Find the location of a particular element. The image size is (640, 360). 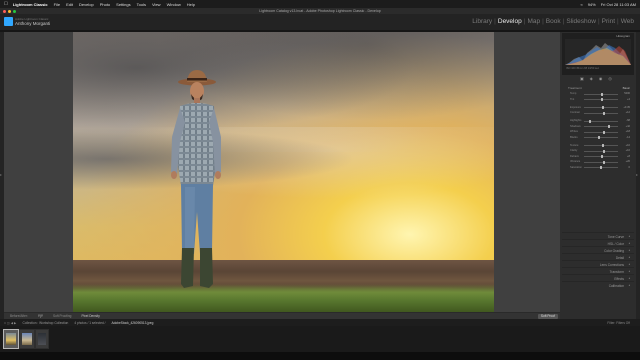

histogram-panel: Histogram ISO 100 35mm f/8 1/250 sec is located at coordinates (598, 54).